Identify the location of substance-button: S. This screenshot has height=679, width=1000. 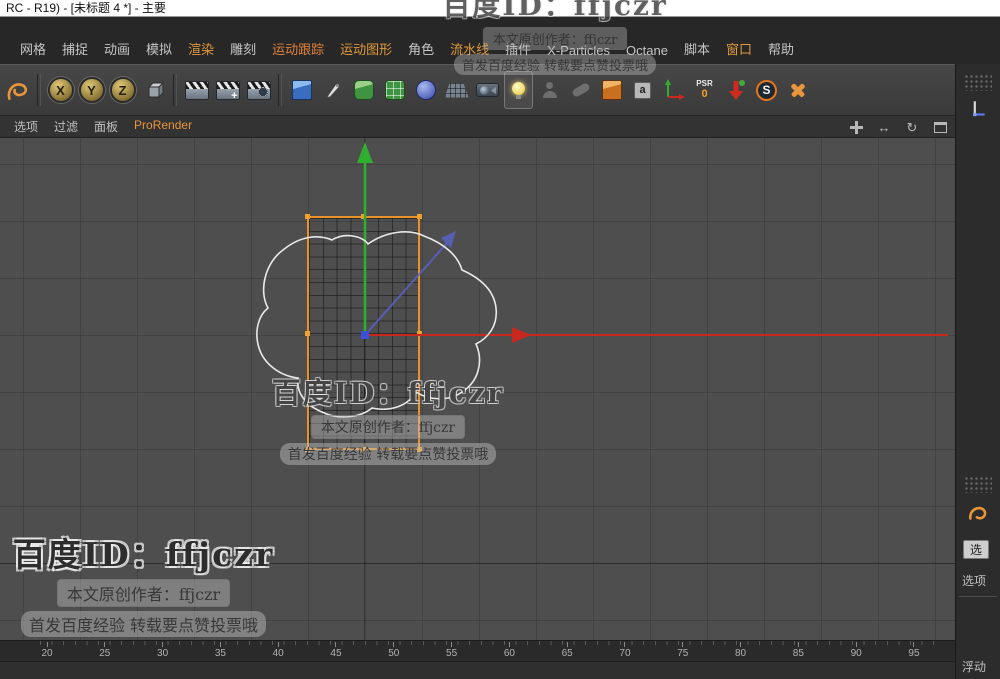
(766, 90).